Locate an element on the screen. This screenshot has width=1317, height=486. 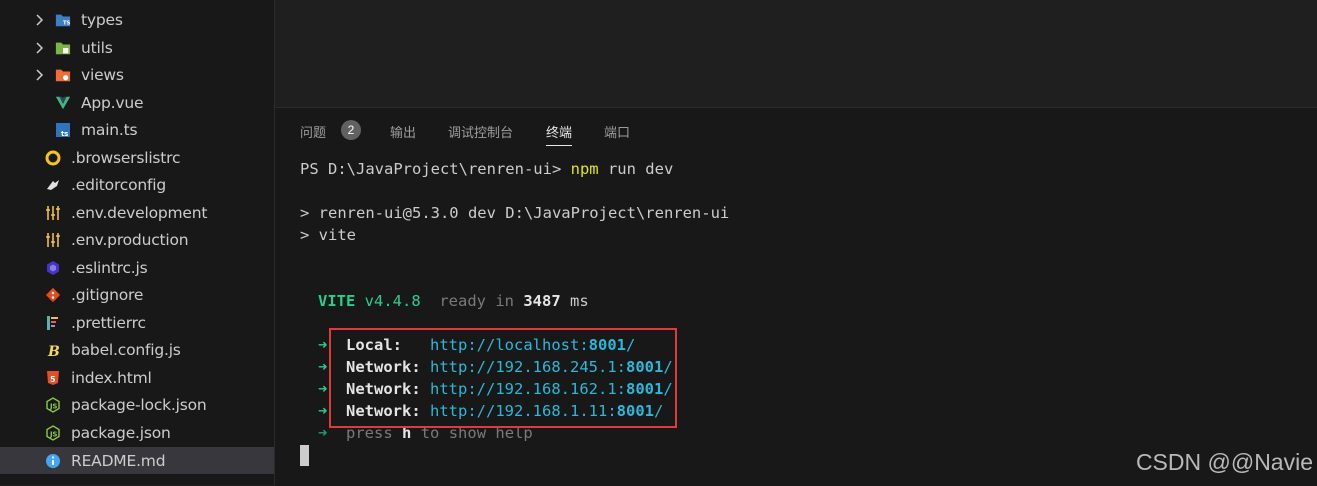
svg-text: TS is located at coordinates (66, 23).